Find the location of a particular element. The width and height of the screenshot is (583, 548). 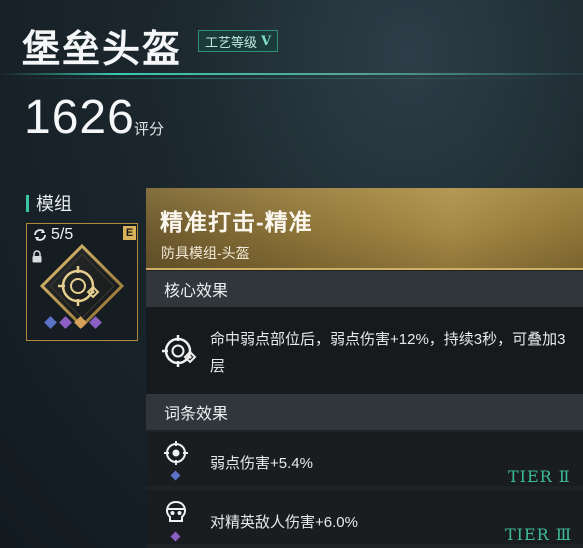

affix-effect-header: 词条效果 is located at coordinates (364, 412).